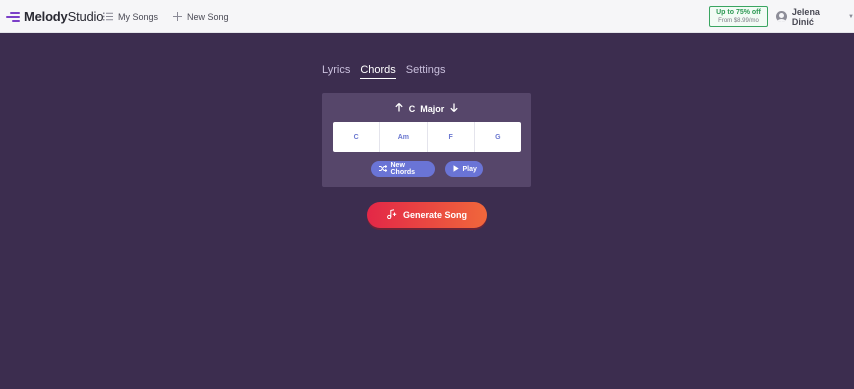 The image size is (854, 389). I want to click on play-button: Play, so click(463, 169).